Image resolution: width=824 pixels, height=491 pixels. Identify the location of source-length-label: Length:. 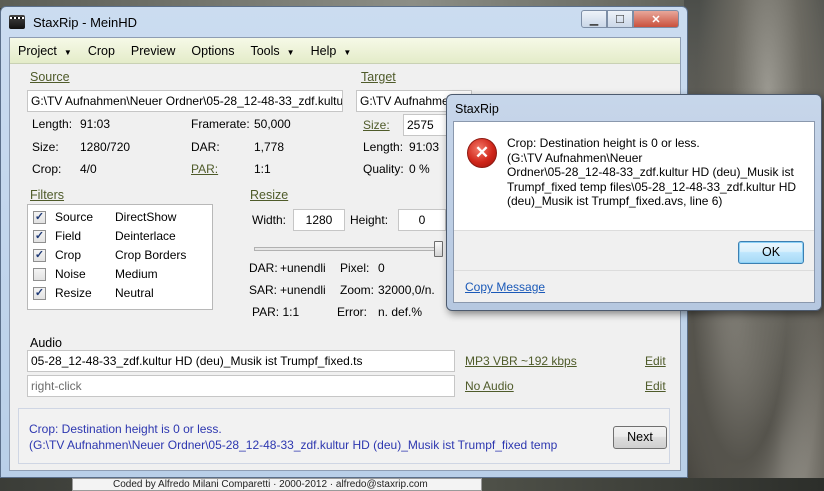
(52, 124).